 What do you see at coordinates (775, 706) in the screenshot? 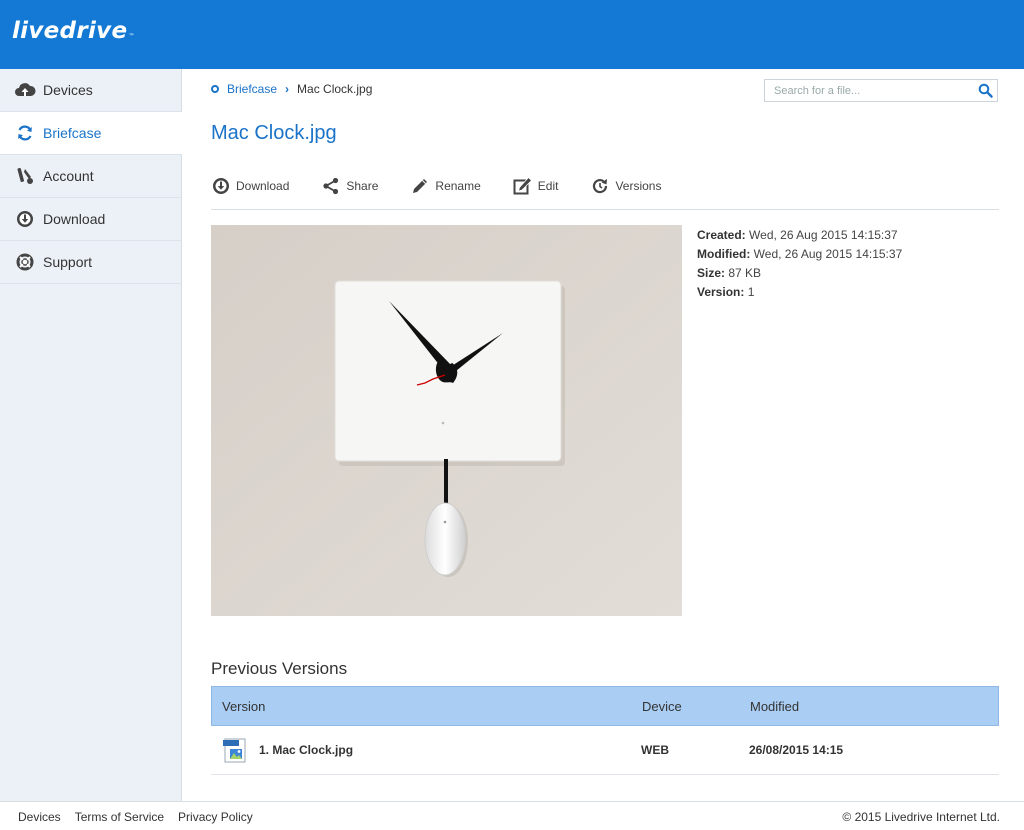
I see `column-header-modified: Modified` at bounding box center [775, 706].